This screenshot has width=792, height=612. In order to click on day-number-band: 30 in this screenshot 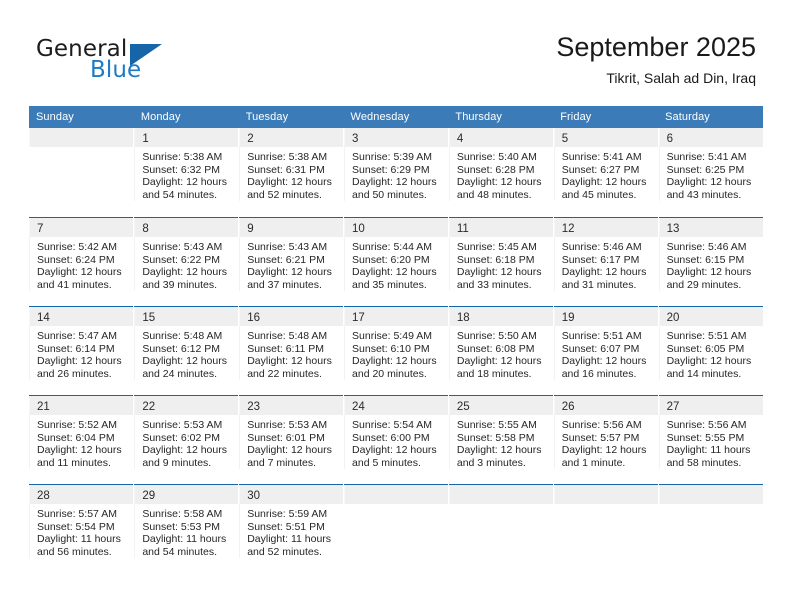, I will do `click(291, 494)`.